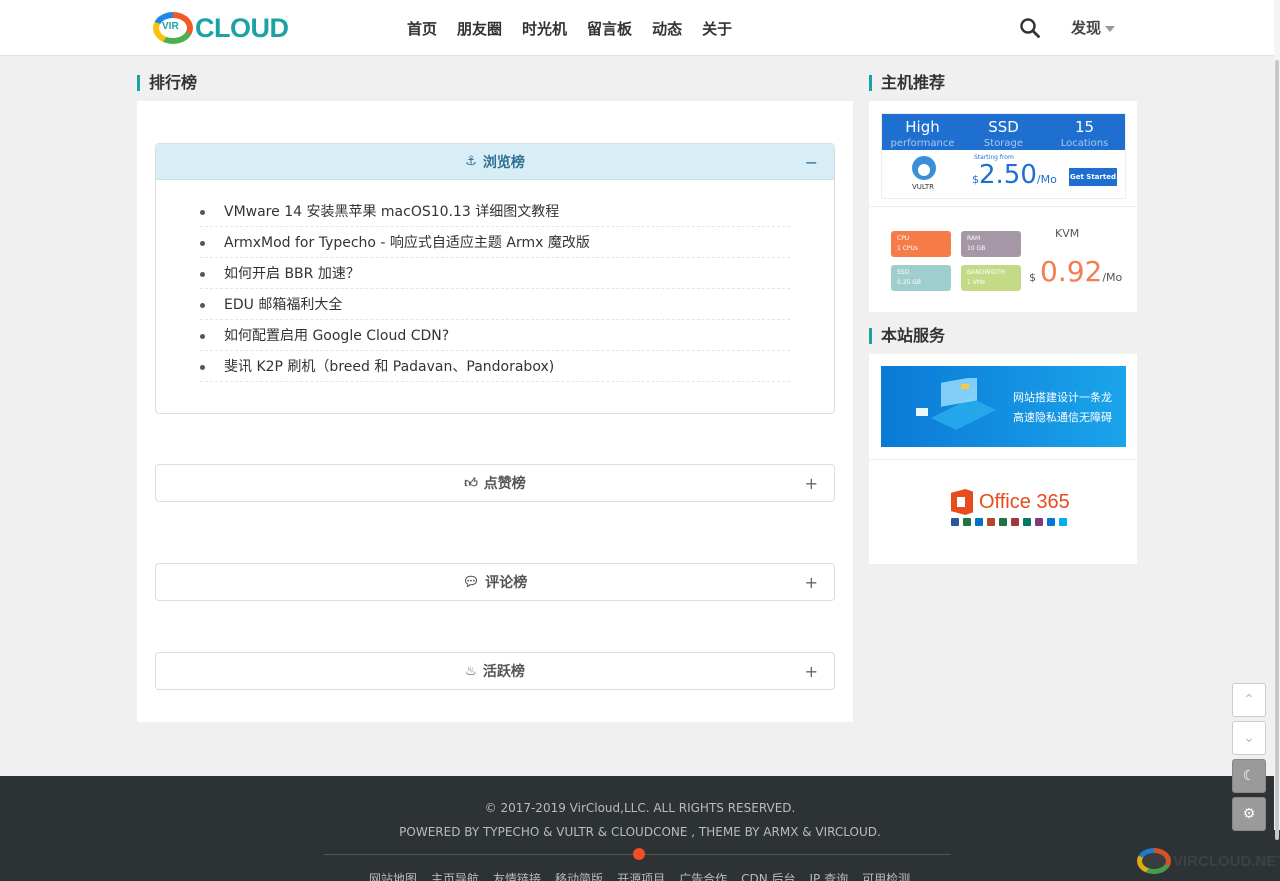  I want to click on word-icon, so click(955, 522).